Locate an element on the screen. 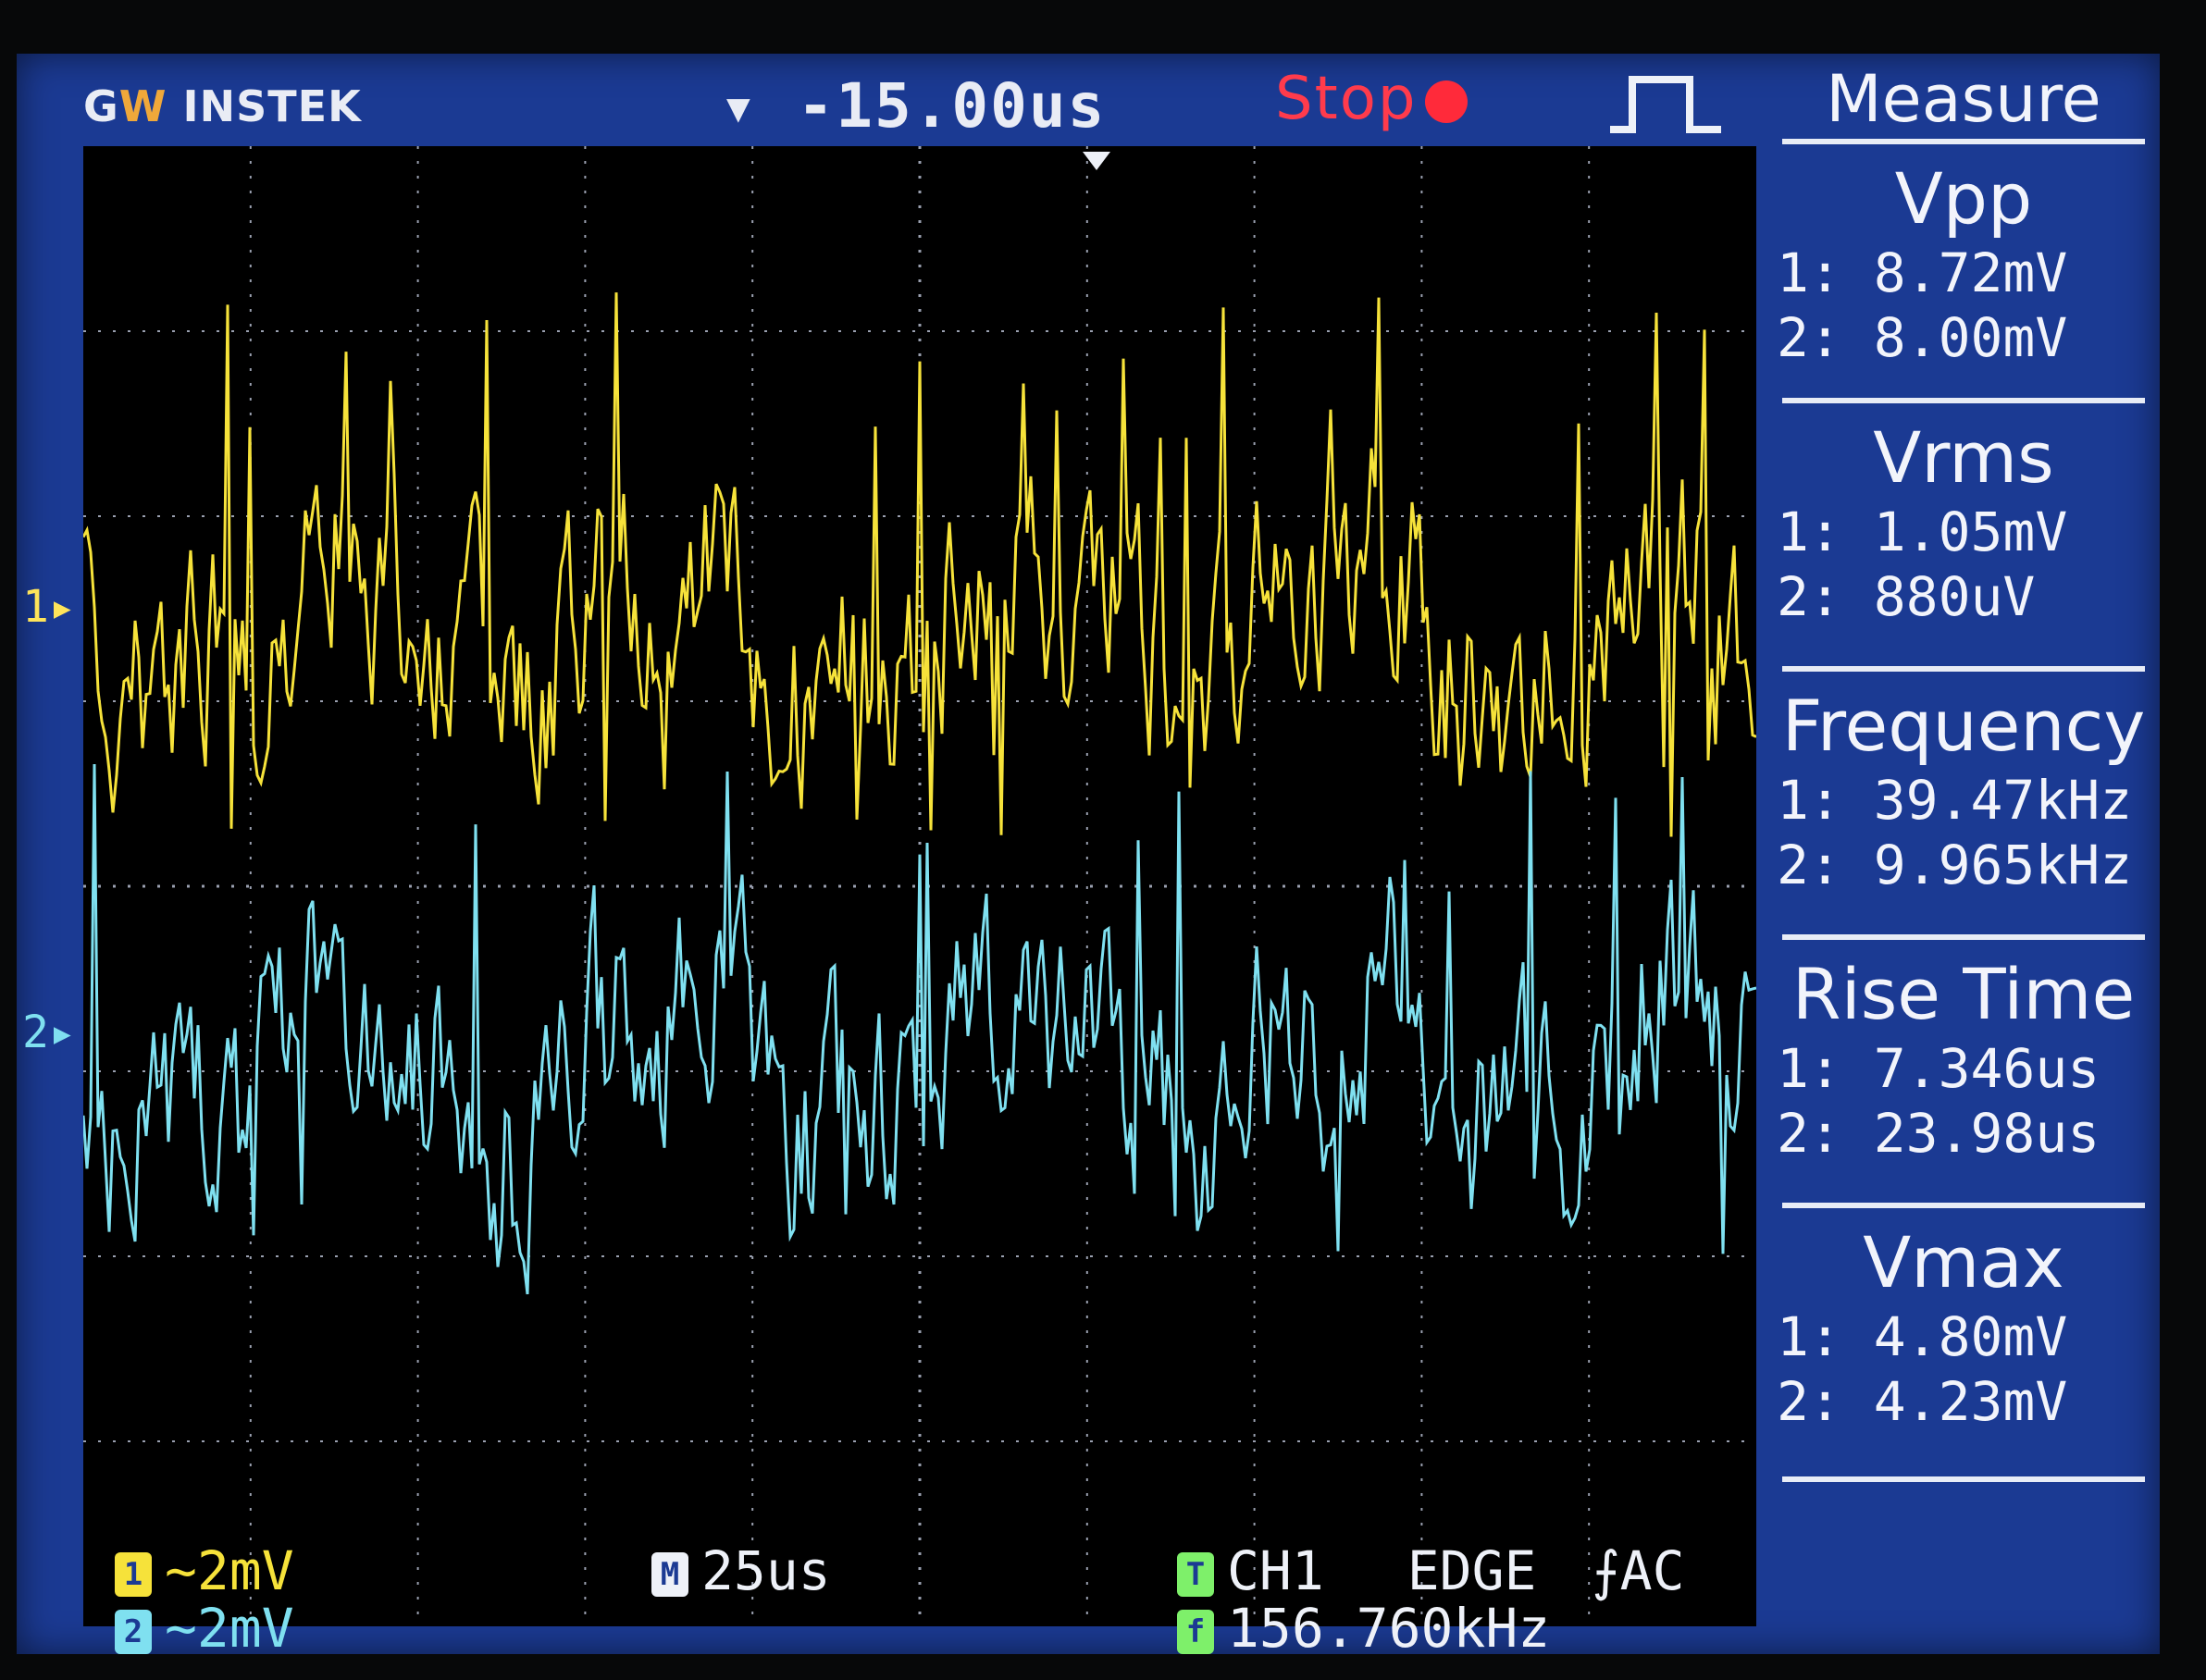 This screenshot has height=1680, width=2206. measure-ch2-value: 2: 8.00mV is located at coordinates (1923, 337).